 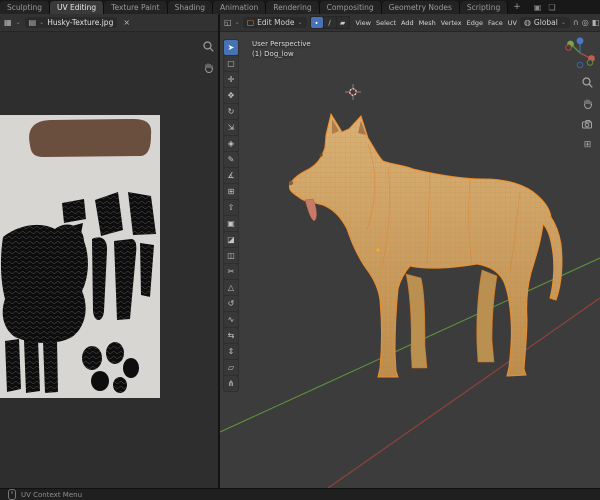 What do you see at coordinates (32, 22) in the screenshot?
I see `image-browse-icon: ▤` at bounding box center [32, 22].